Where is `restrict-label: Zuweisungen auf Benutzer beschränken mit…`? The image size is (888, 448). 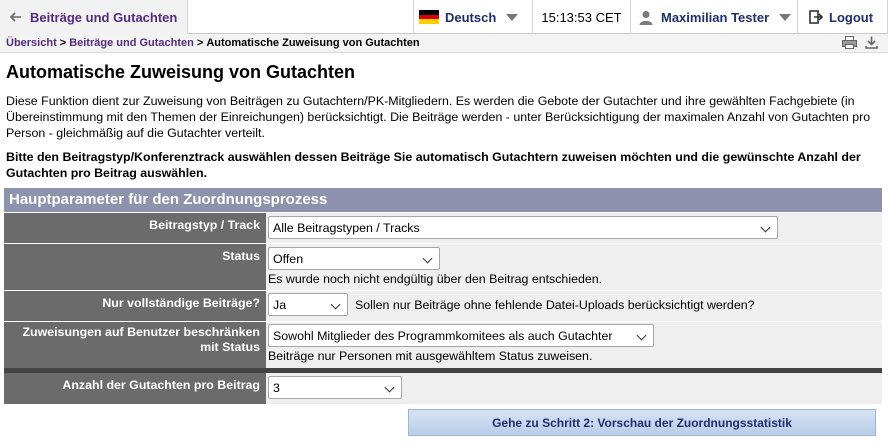 restrict-label: Zuweisungen auf Benutzer beschränken mit… is located at coordinates (135, 345).